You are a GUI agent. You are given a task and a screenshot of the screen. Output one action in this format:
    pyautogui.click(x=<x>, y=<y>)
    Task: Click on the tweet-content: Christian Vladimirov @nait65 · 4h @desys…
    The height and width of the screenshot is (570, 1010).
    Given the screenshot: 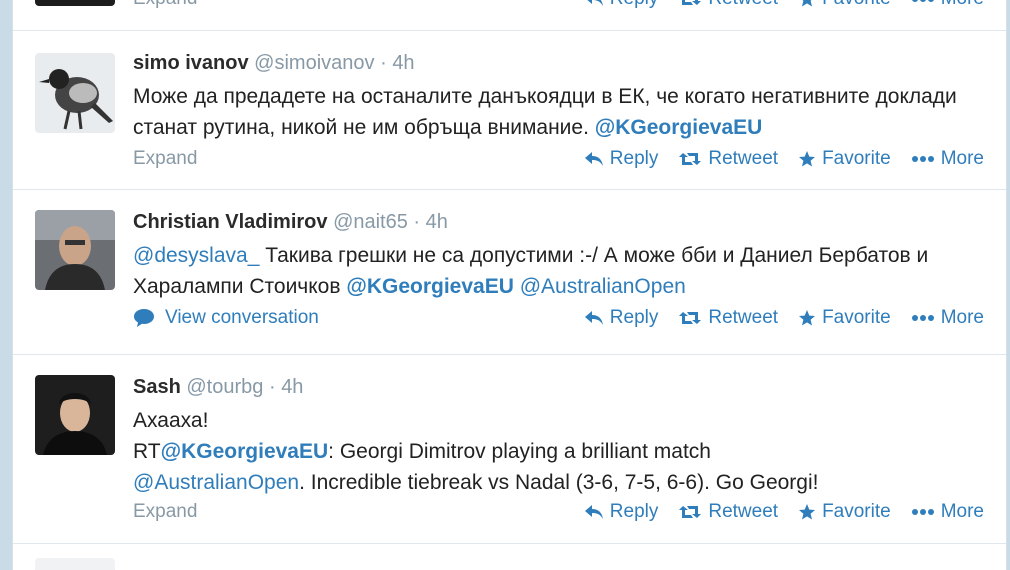 What is the action you would take?
    pyautogui.click(x=559, y=256)
    